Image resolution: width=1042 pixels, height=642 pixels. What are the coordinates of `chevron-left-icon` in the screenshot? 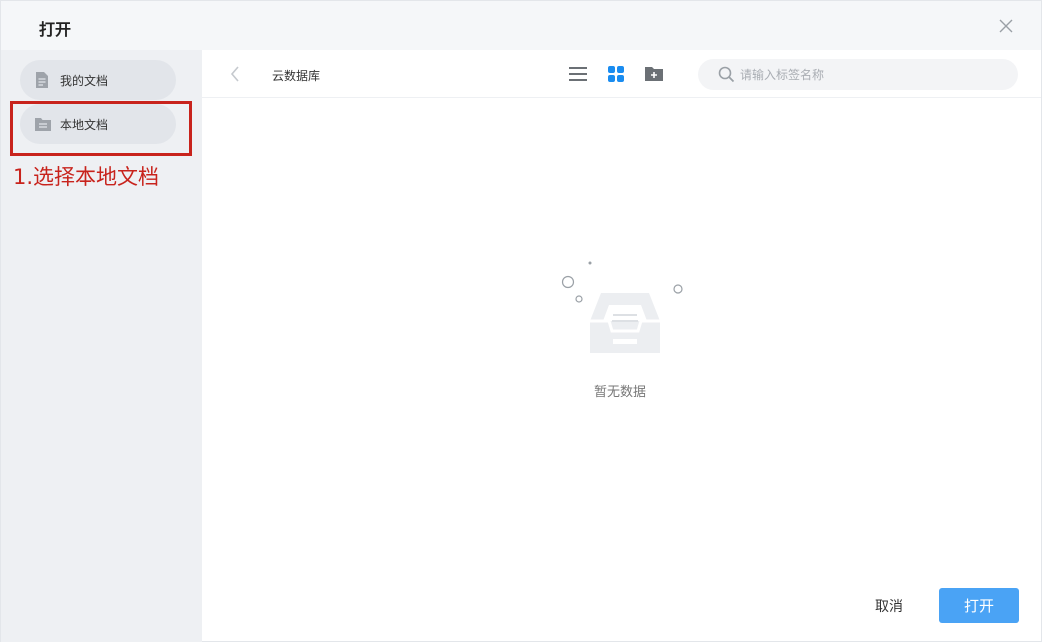 It's located at (235, 74).